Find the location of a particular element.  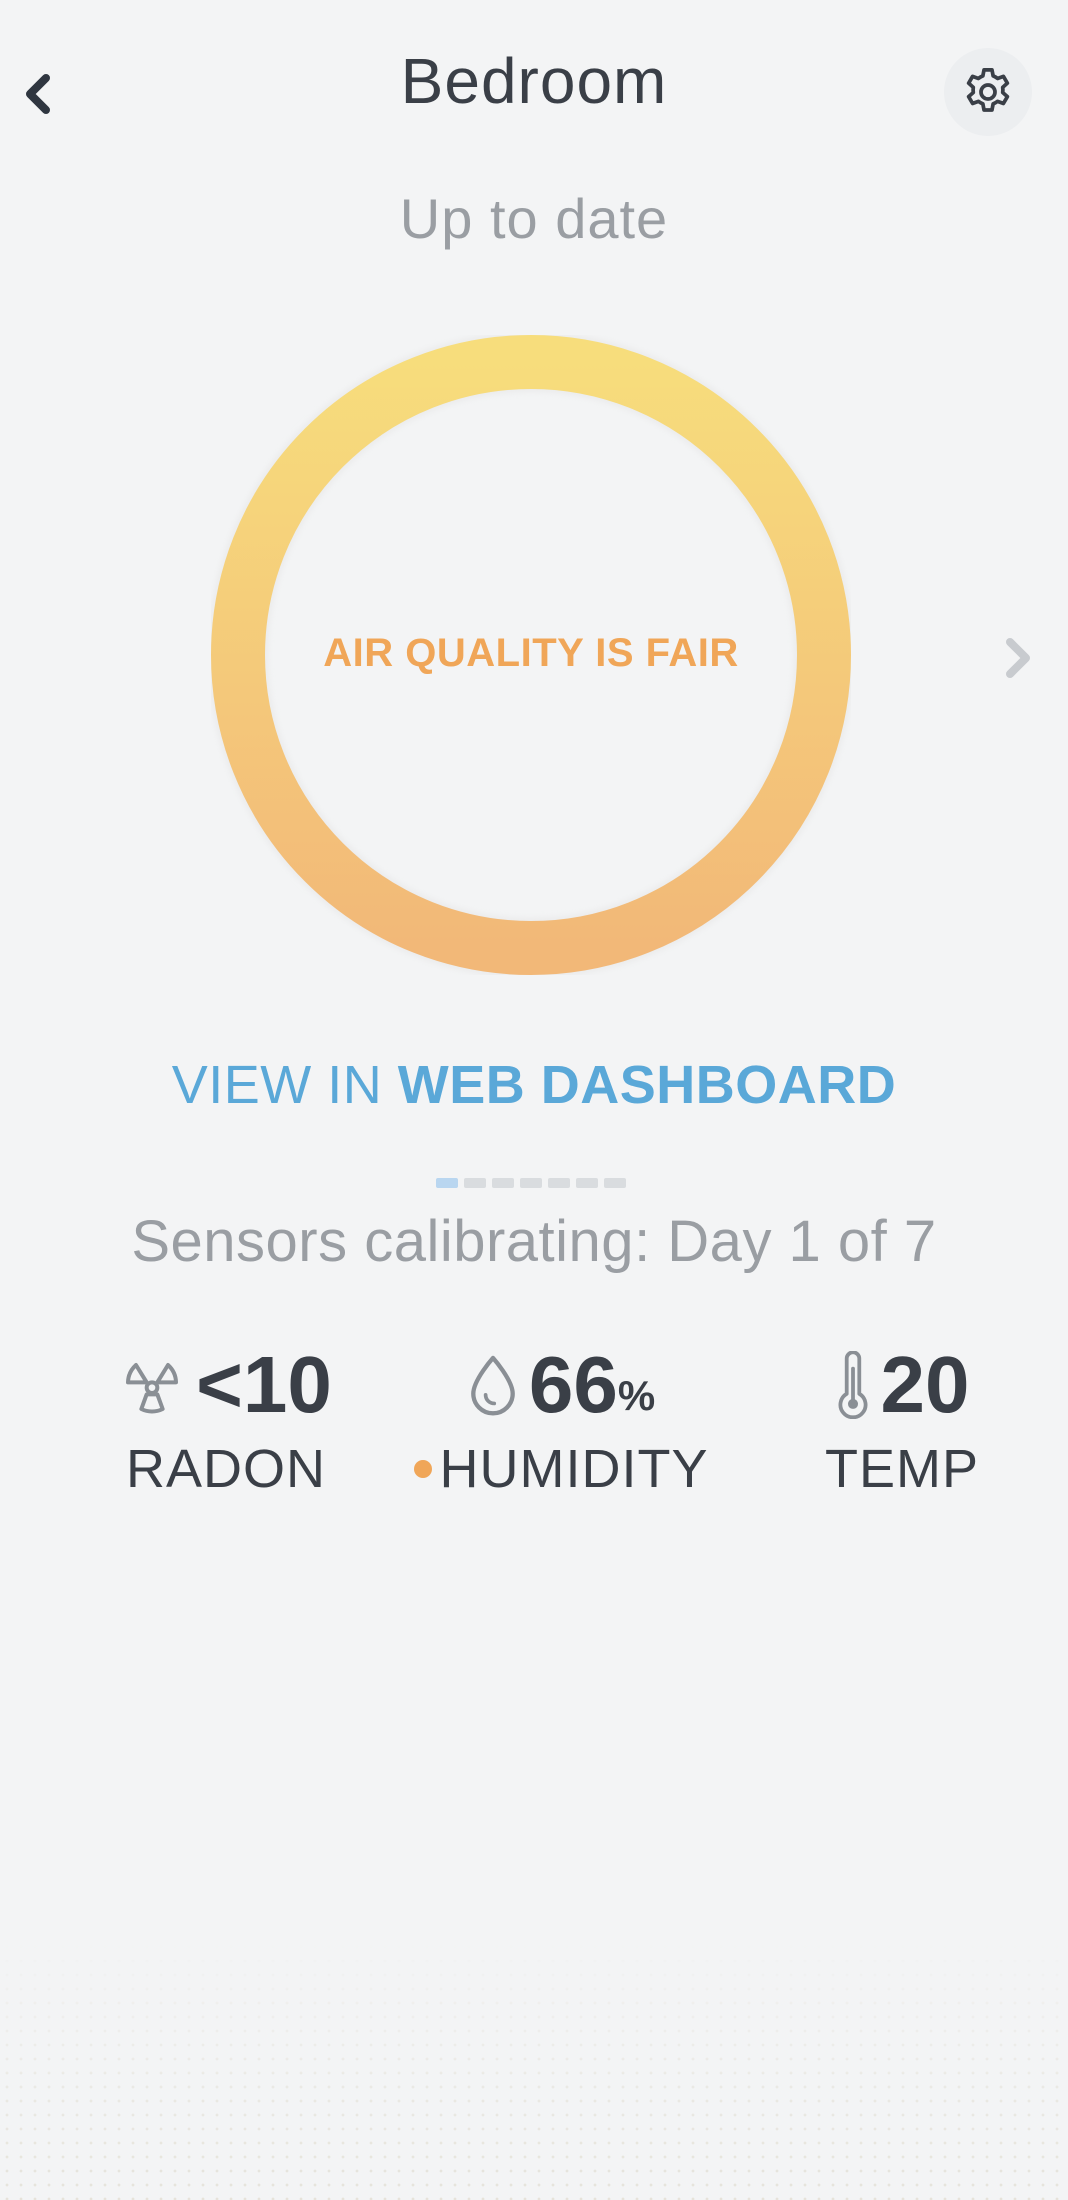

water-drop-icon is located at coordinates (492, 1385).